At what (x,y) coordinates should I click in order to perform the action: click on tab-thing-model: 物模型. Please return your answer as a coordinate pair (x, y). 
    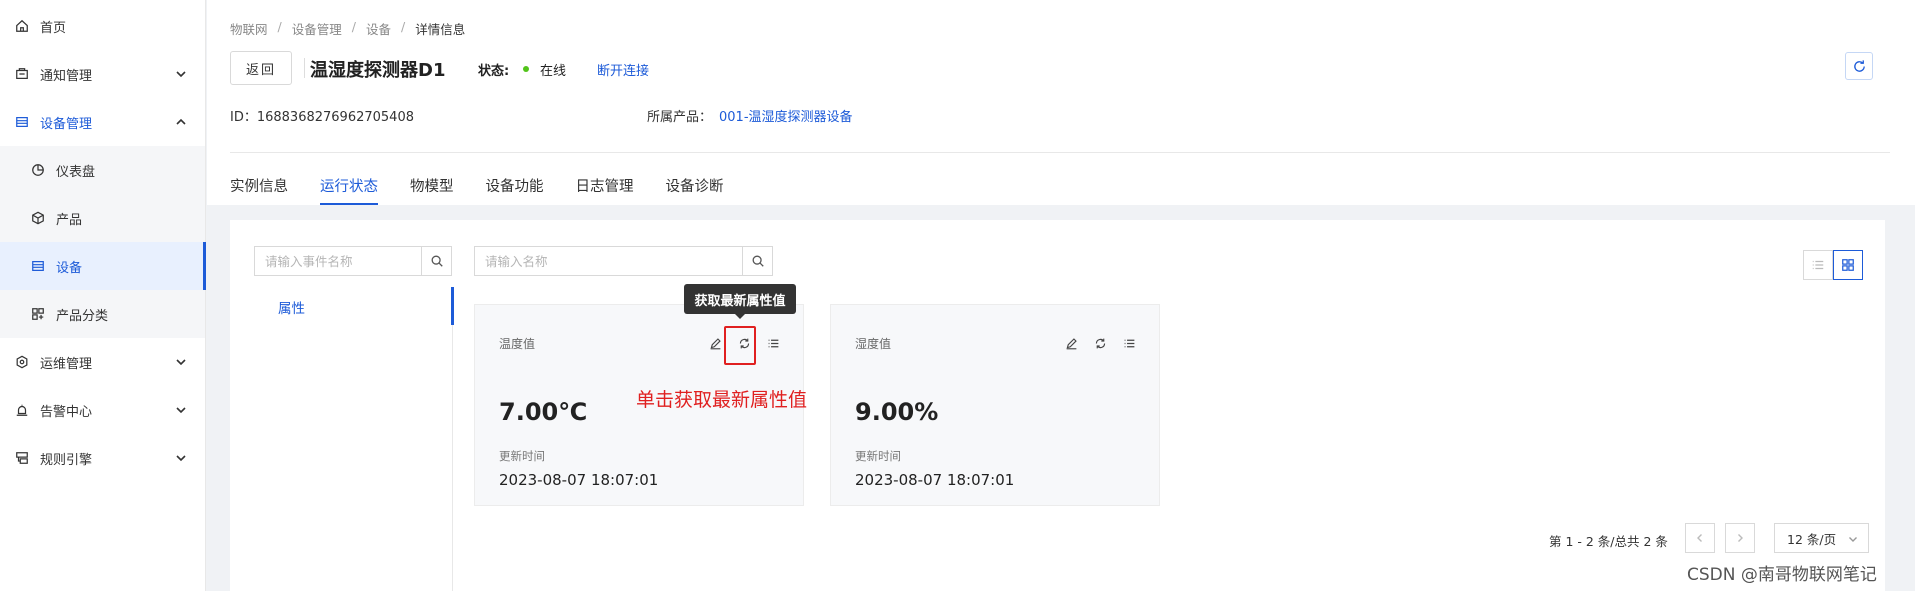
    Looking at the image, I should click on (432, 190).